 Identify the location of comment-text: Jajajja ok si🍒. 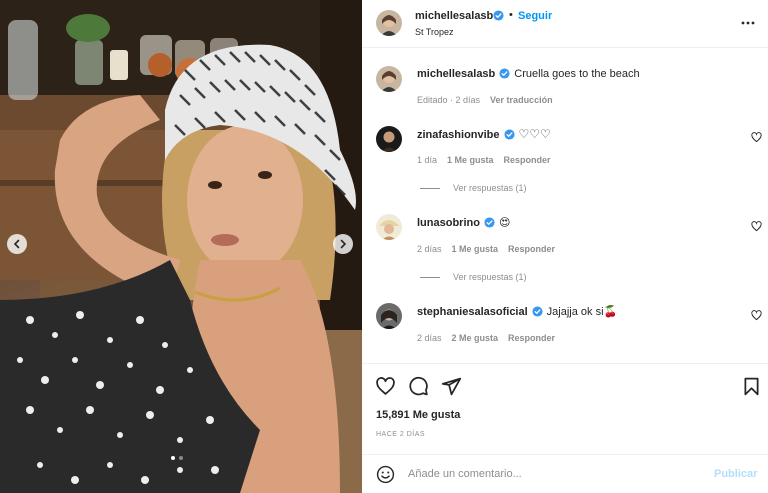
(582, 312).